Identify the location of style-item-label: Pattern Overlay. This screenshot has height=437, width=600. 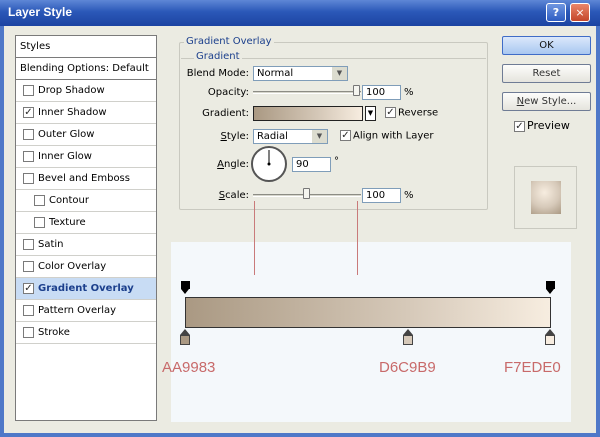
(77, 310).